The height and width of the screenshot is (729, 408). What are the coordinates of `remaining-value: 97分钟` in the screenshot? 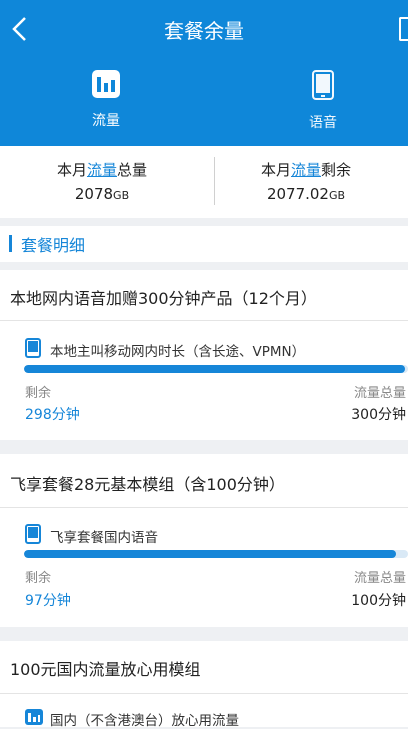 It's located at (48, 601).